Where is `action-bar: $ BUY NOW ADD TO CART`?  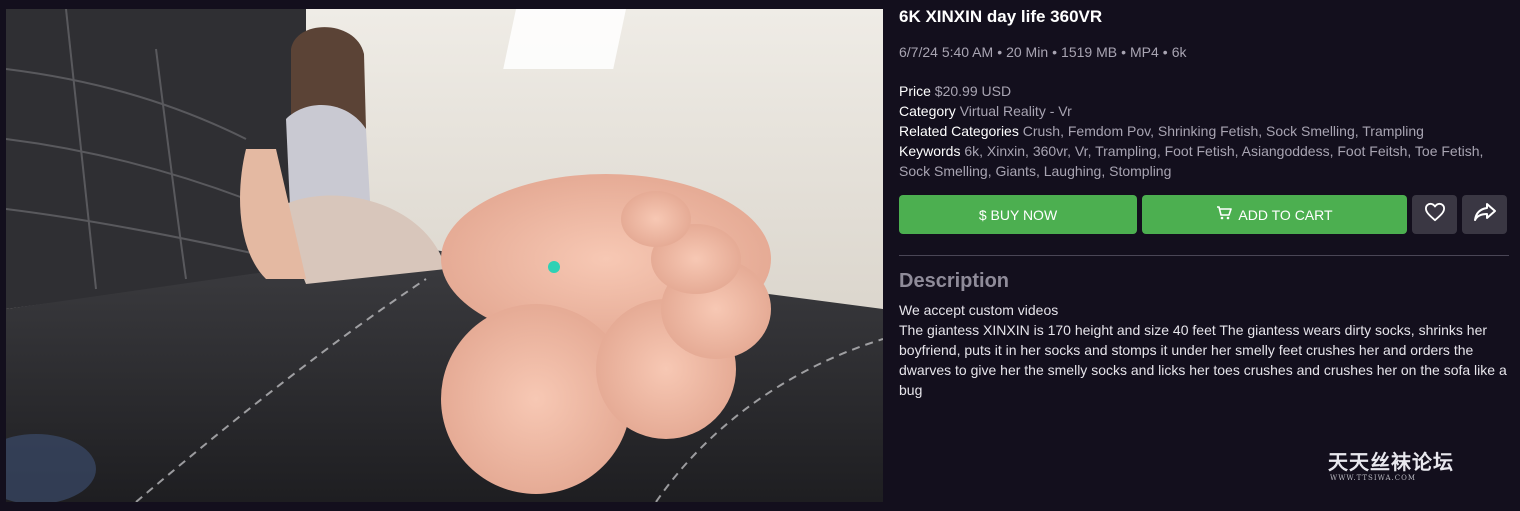
action-bar: $ BUY NOW ADD TO CART is located at coordinates (1205, 214).